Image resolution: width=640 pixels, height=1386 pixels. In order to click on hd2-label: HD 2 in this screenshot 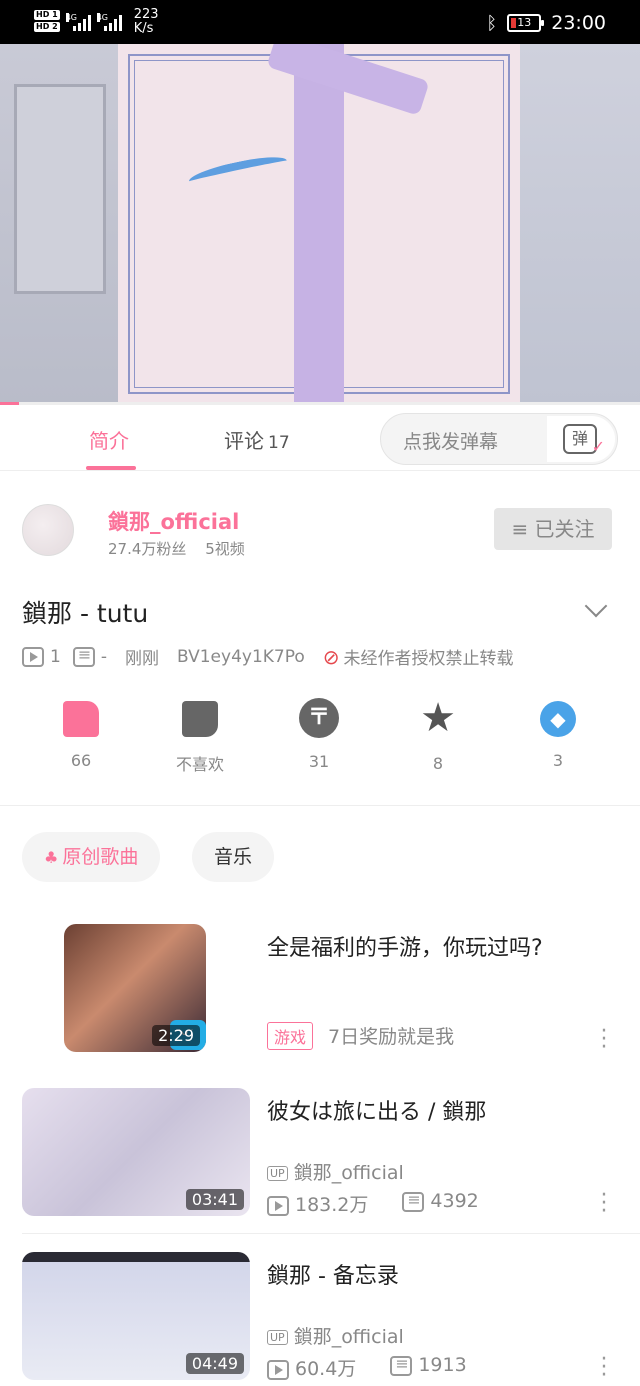, I will do `click(47, 27)`.